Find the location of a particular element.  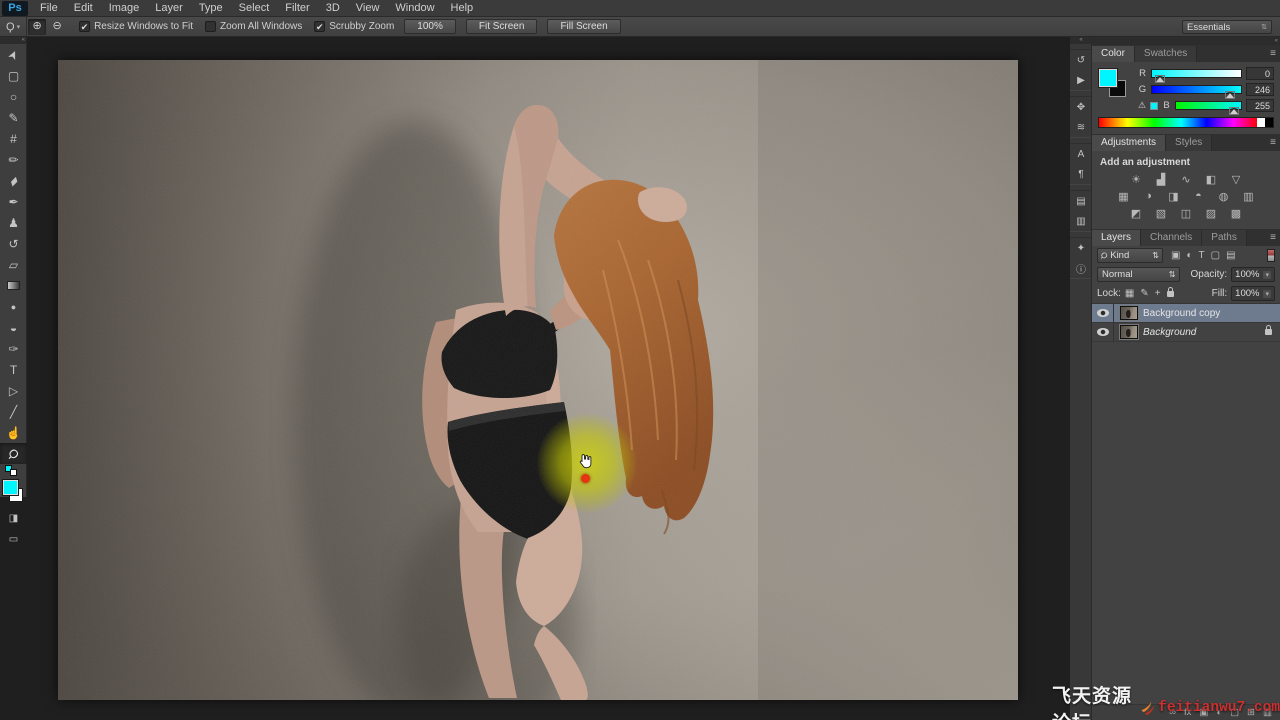

filtering-toggle is located at coordinates (1271, 255).